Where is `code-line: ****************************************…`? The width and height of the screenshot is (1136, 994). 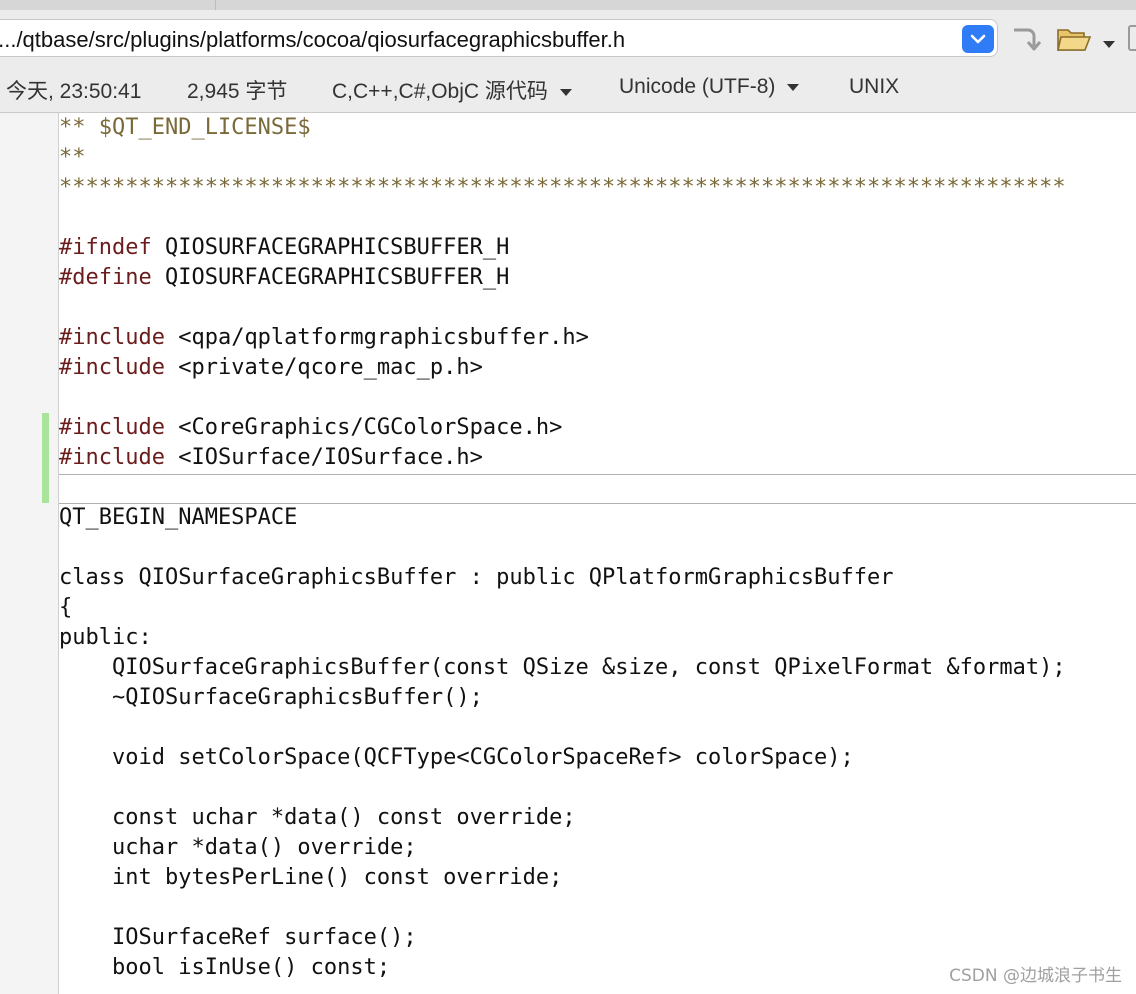
code-line: ****************************************… is located at coordinates (562, 187).